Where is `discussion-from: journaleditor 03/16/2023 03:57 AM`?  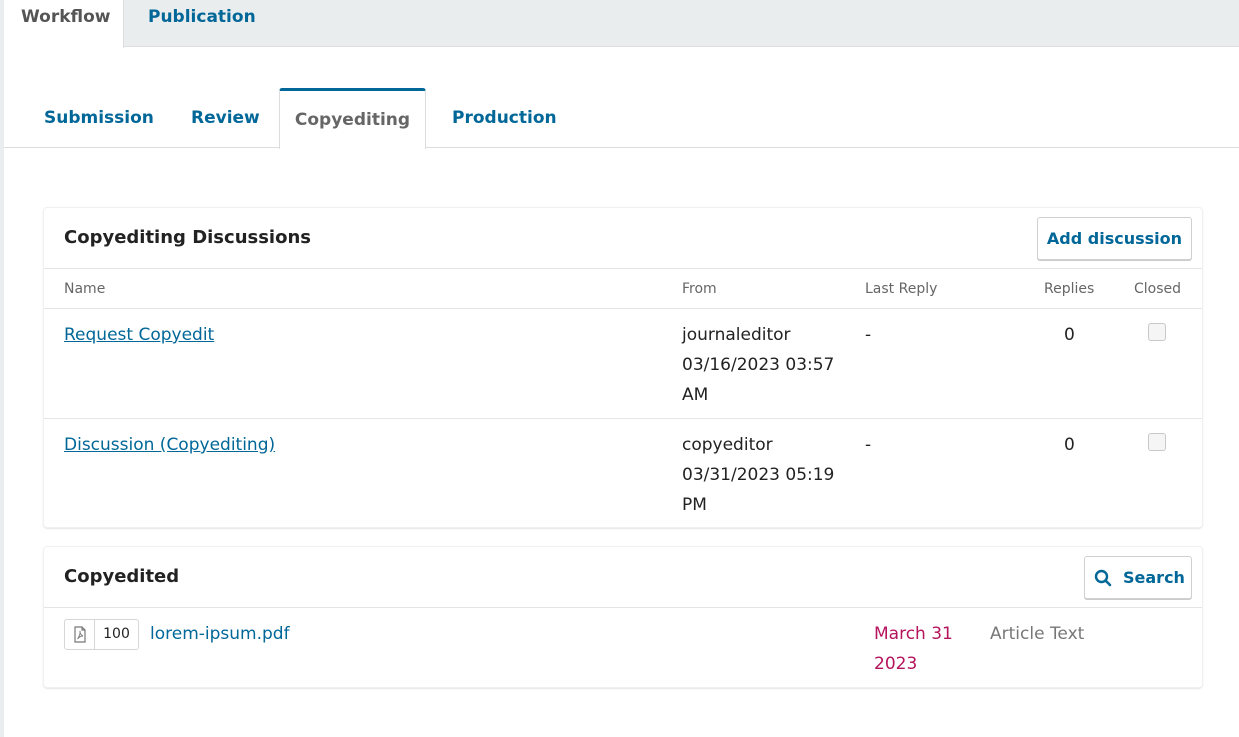
discussion-from: journaleditor 03/16/2023 03:57 AM is located at coordinates (762, 365).